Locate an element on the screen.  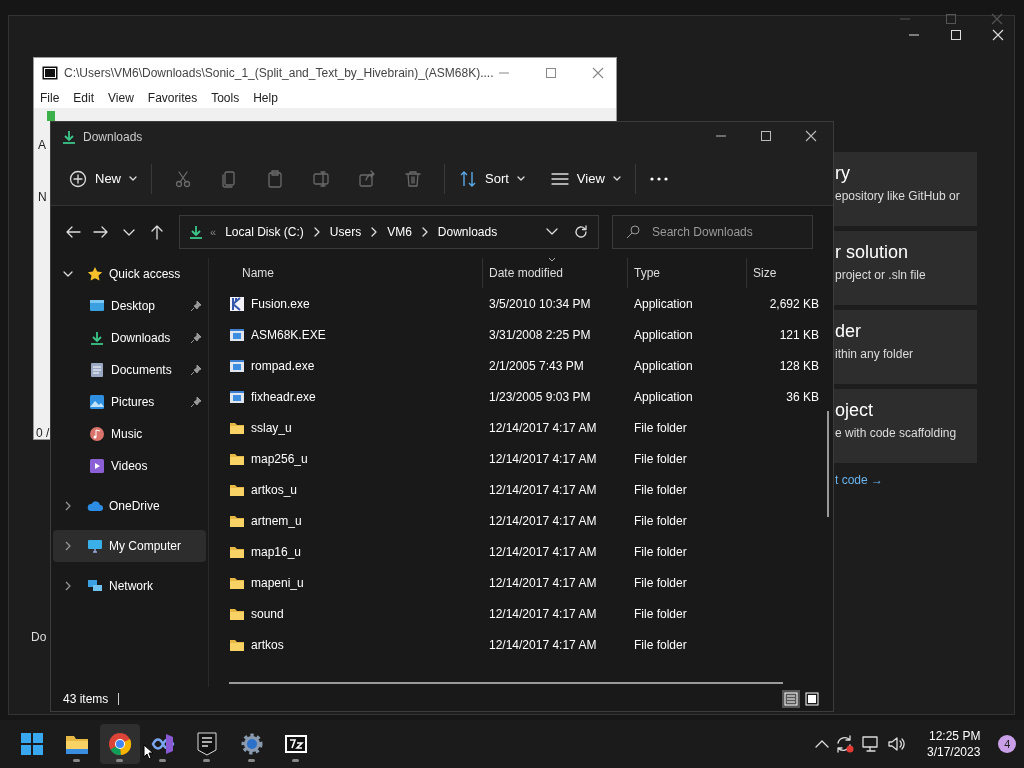
paste-icon is located at coordinates (275, 178).